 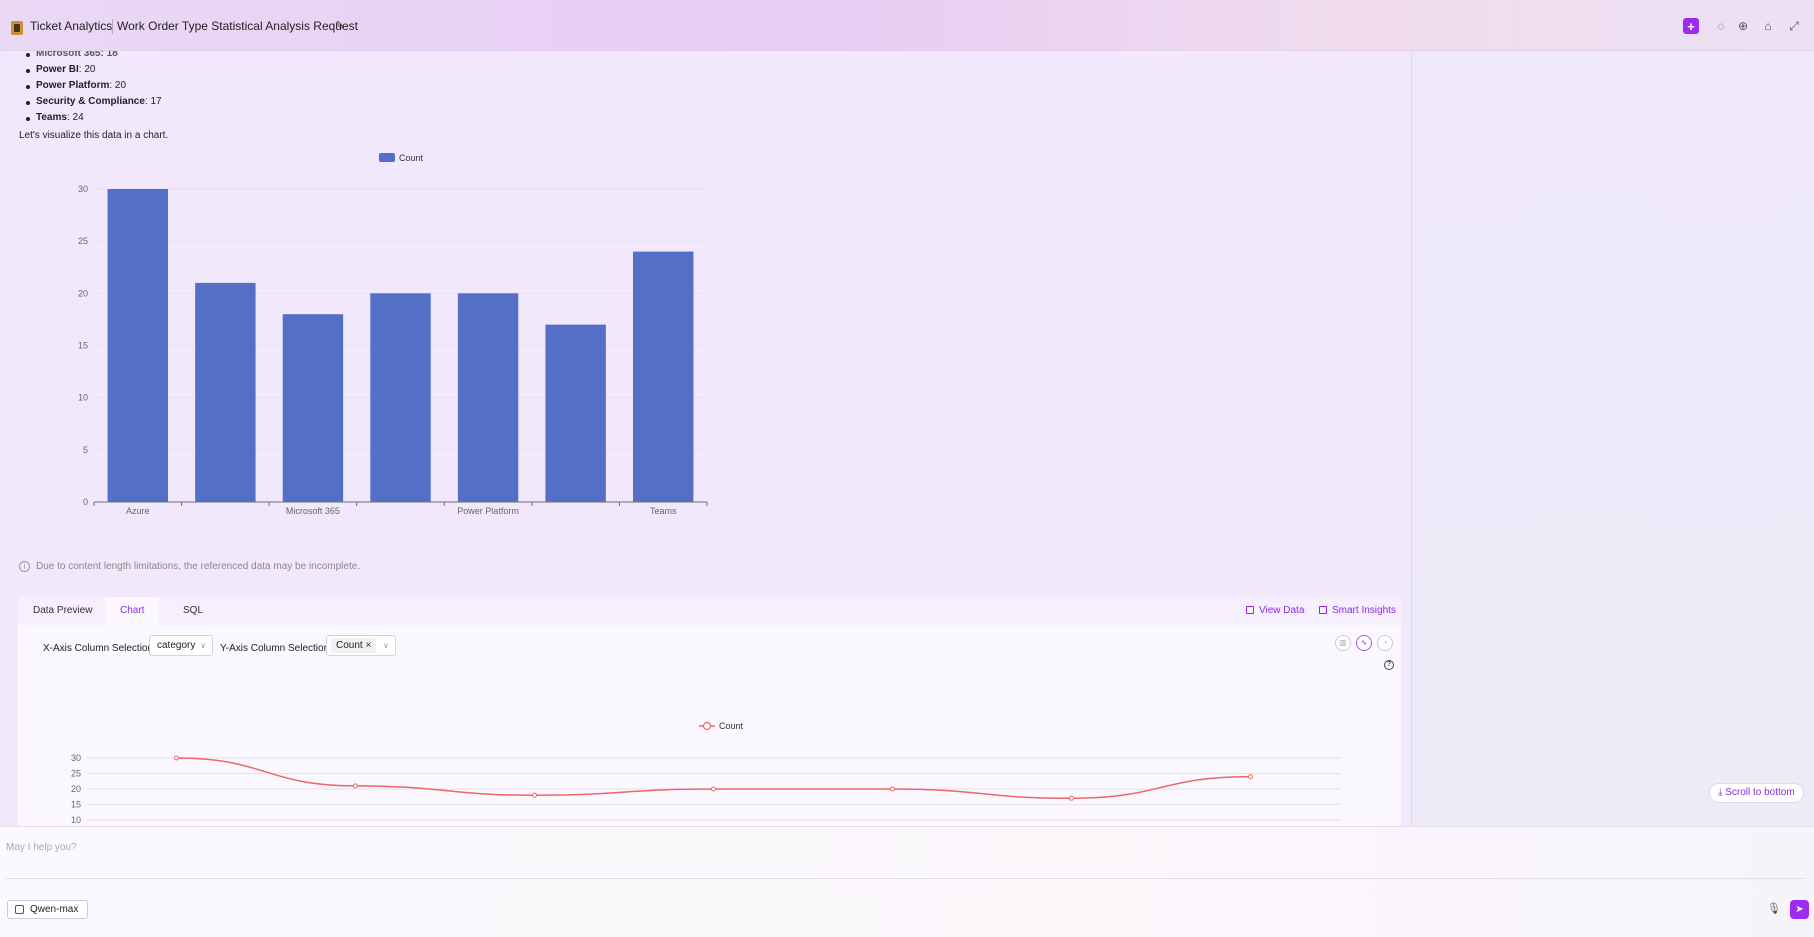 What do you see at coordinates (313, 511) in the screenshot?
I see `x-tick-label: Microsoft 365` at bounding box center [313, 511].